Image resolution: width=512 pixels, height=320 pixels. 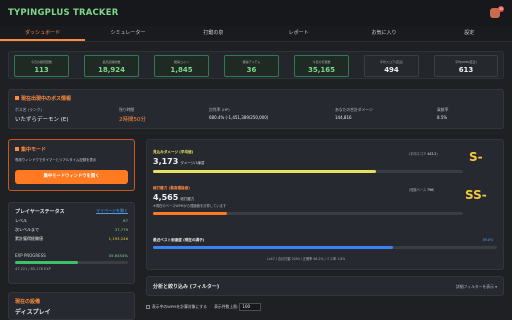 What do you see at coordinates (71, 230) in the screenshot?
I see `player-row-next-level: 次レベルまで 37,779` at bounding box center [71, 230].